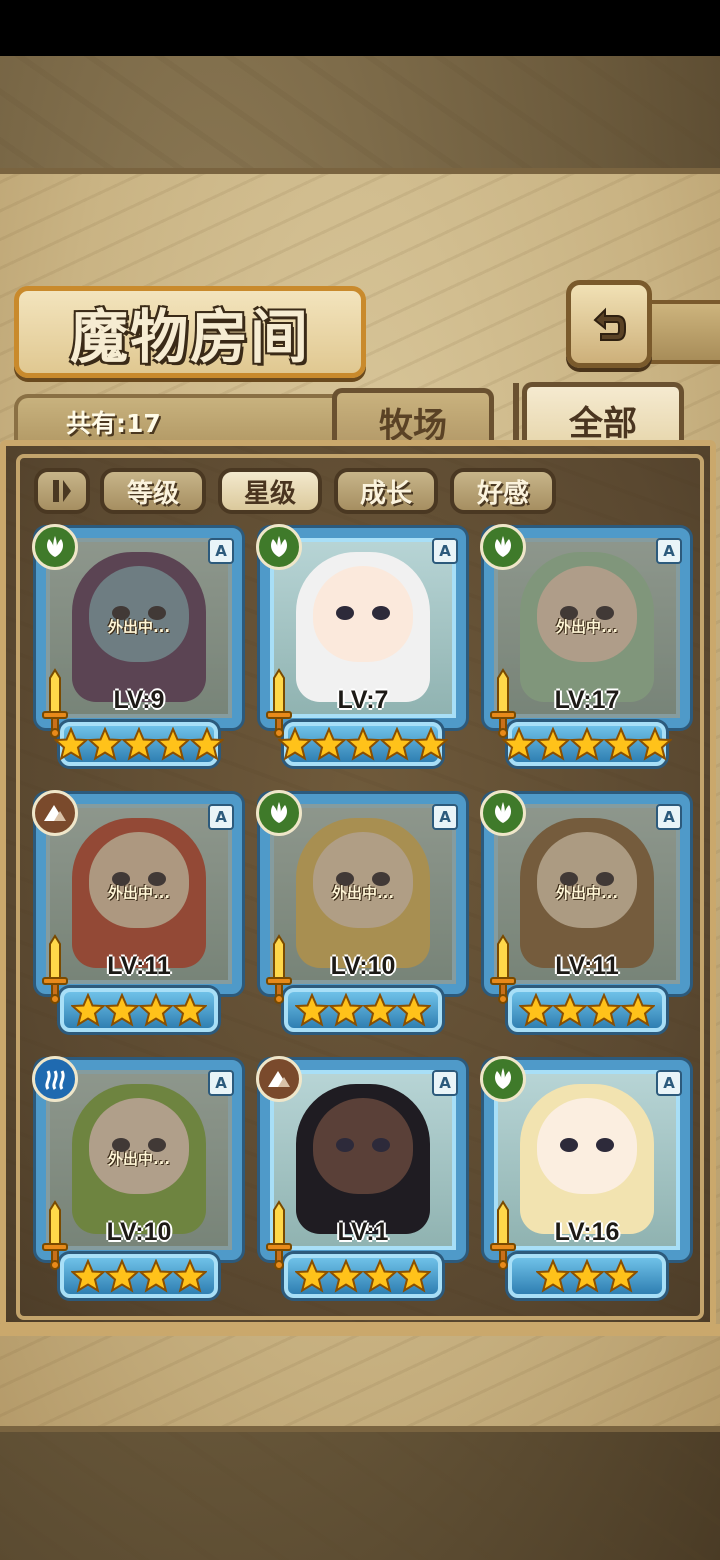 The height and width of the screenshot is (1560, 720). I want to click on monster-level: LV:7, so click(363, 700).